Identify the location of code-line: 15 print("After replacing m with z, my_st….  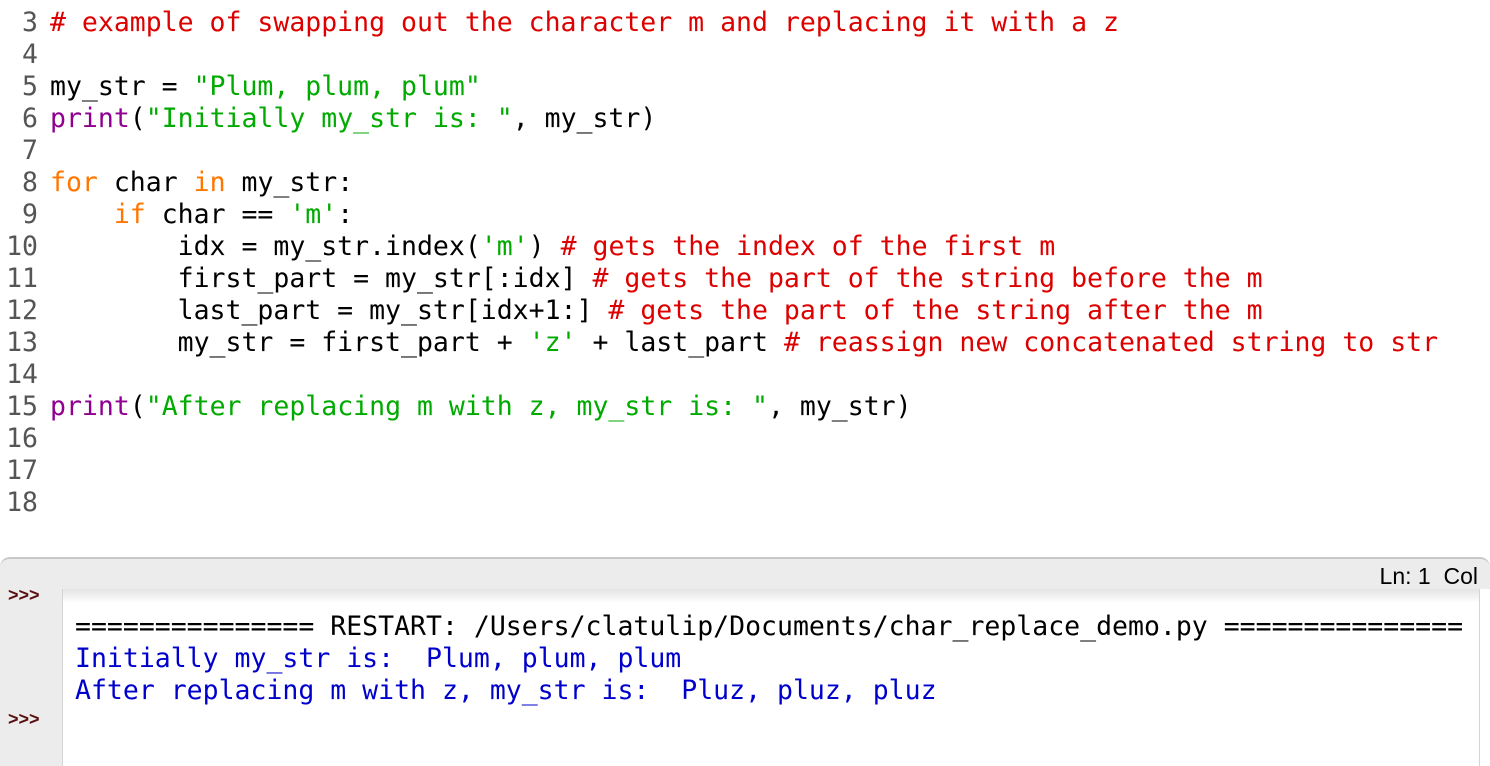
(745, 407).